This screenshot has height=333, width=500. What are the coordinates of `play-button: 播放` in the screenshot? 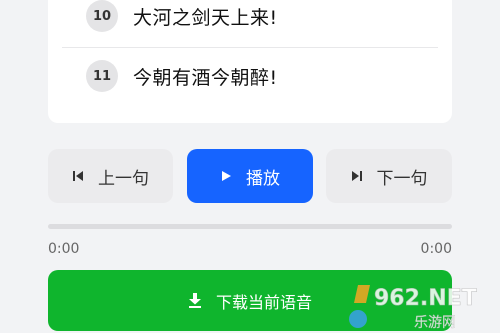 It's located at (250, 176).